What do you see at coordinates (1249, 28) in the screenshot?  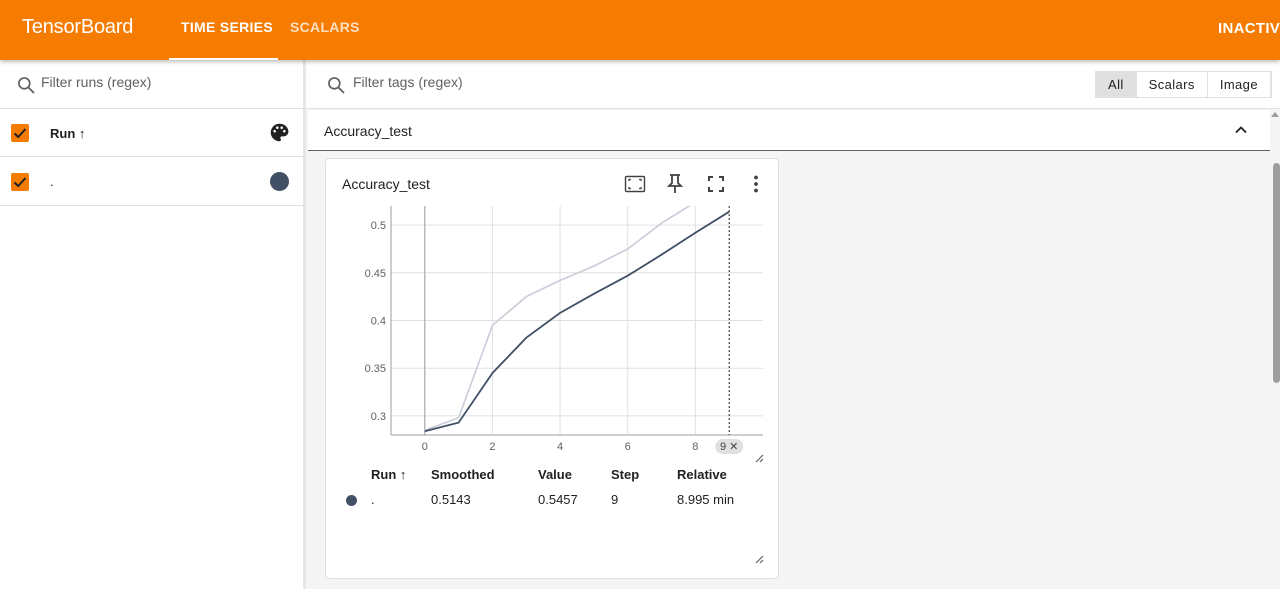 I see `inactive-dropdown: INACTIVE` at bounding box center [1249, 28].